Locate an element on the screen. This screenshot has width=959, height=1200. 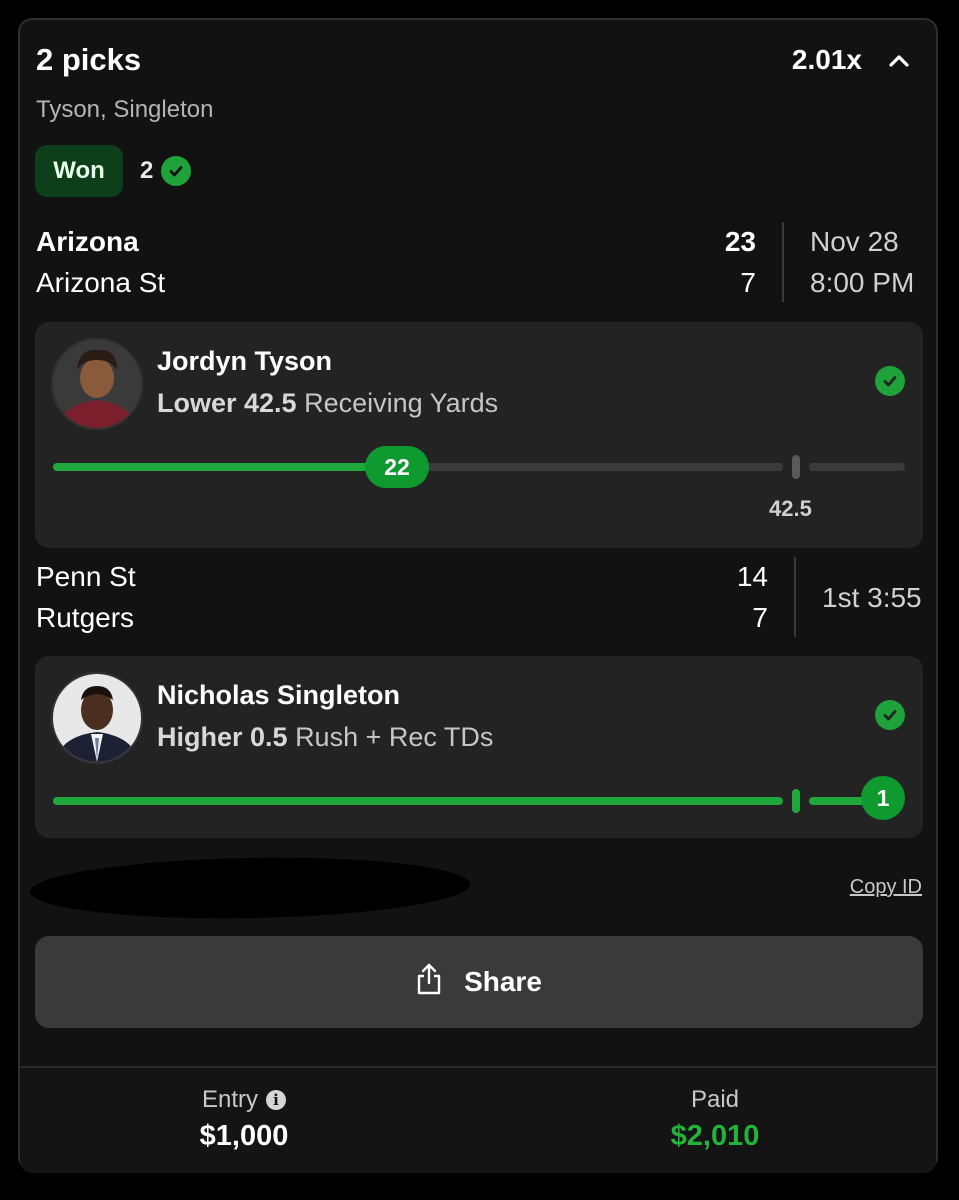
paid-amount: Paid $2,010 is located at coordinates (715, 1119).